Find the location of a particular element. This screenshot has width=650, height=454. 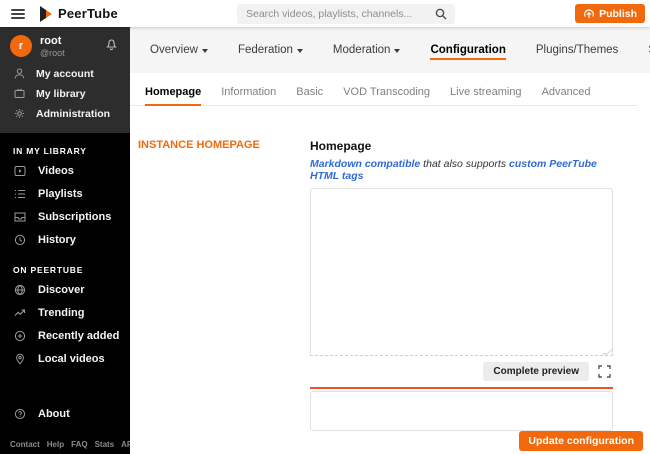

sidebar-item-label: About is located at coordinates (54, 414).